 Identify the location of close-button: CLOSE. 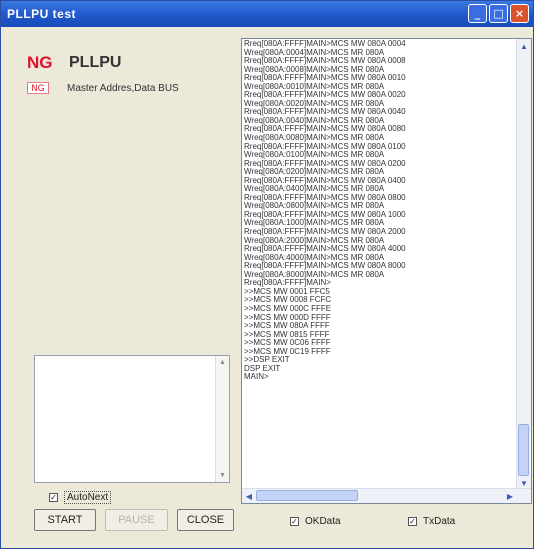
(205, 520).